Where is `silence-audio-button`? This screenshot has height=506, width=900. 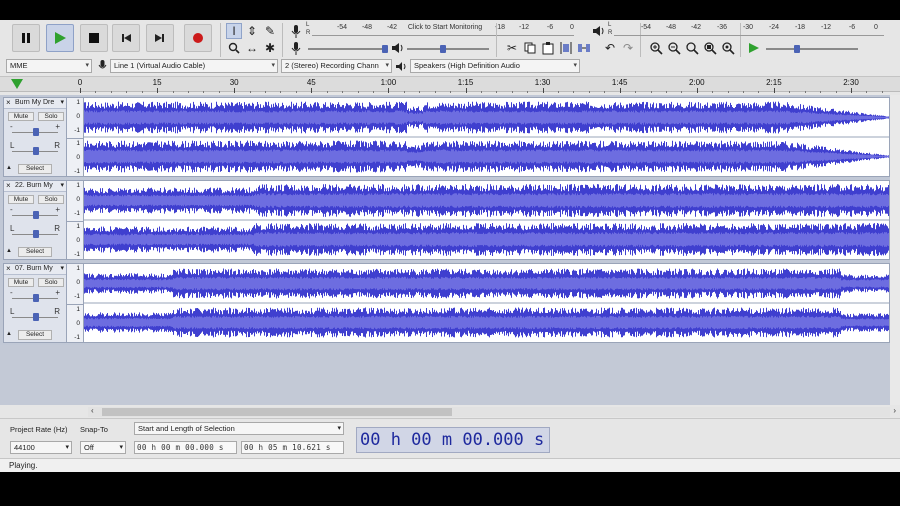
silence-audio-button is located at coordinates (584, 48).